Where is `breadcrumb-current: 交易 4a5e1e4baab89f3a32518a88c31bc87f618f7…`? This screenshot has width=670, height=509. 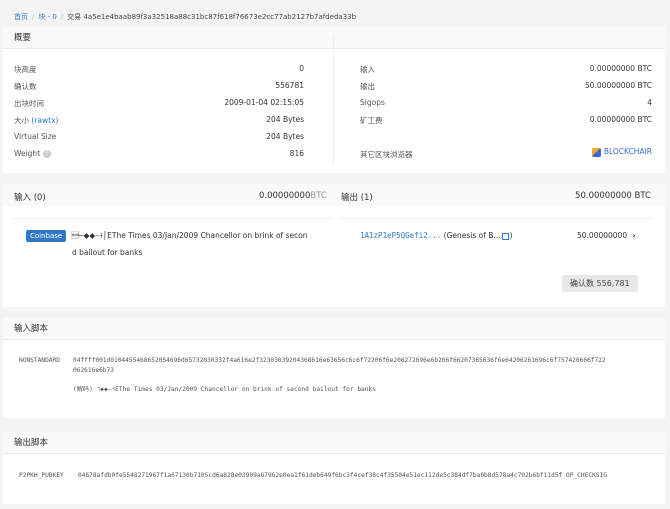
breadcrumb-current: 交易 4a5e1e4baab89f3a32518a88c31bc87f618f7… is located at coordinates (212, 17).